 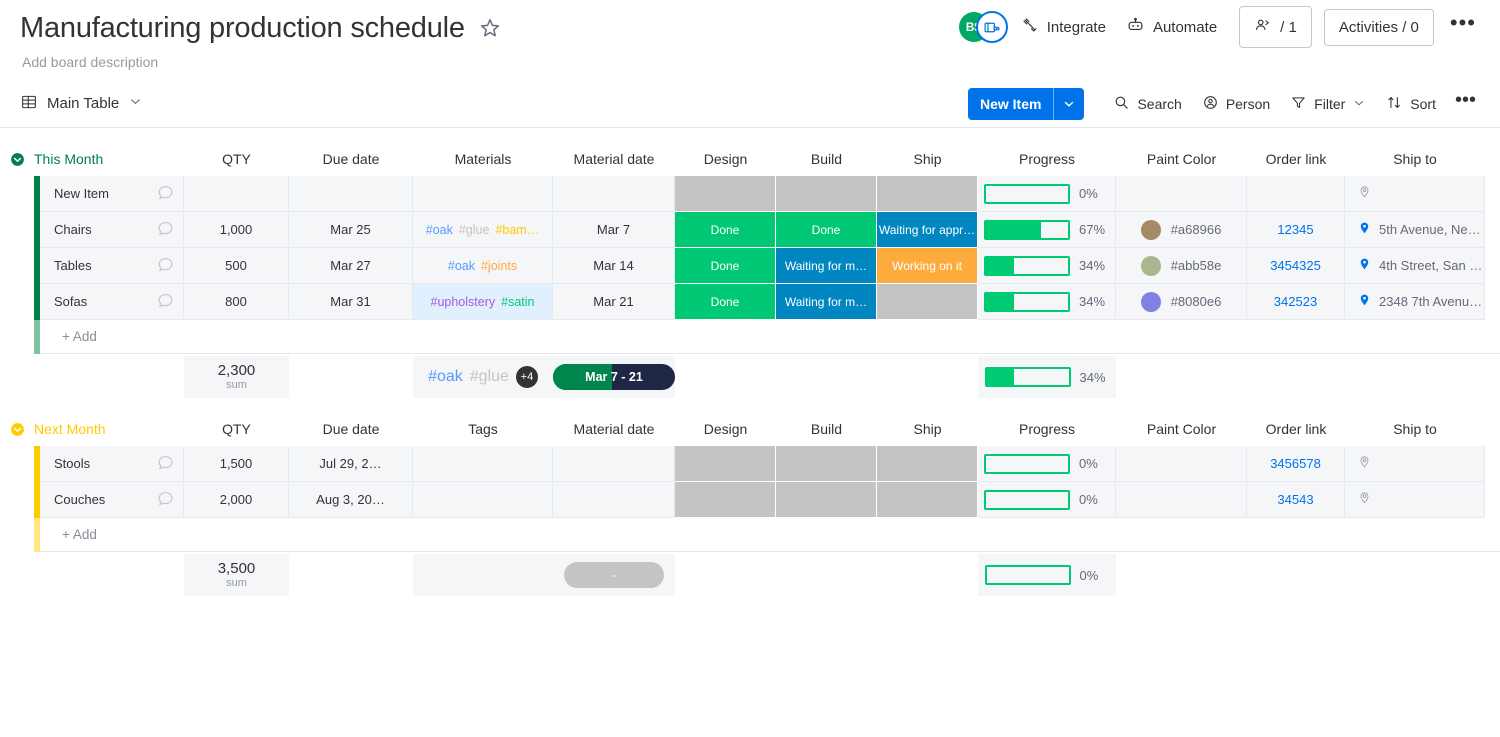 What do you see at coordinates (1296, 302) in the screenshot?
I see `cell-order-link: 342523` at bounding box center [1296, 302].